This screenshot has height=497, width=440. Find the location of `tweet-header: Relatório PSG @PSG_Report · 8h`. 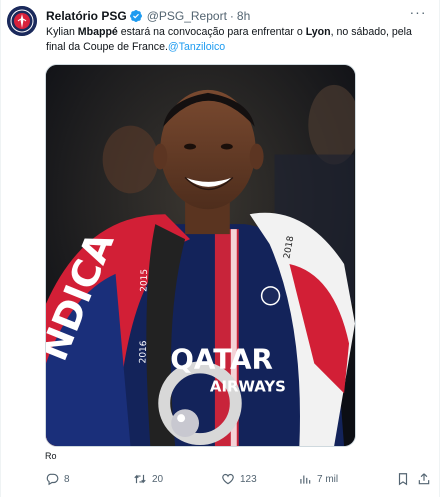

tweet-header: Relatório PSG @PSG_Report · 8h is located at coordinates (222, 16).